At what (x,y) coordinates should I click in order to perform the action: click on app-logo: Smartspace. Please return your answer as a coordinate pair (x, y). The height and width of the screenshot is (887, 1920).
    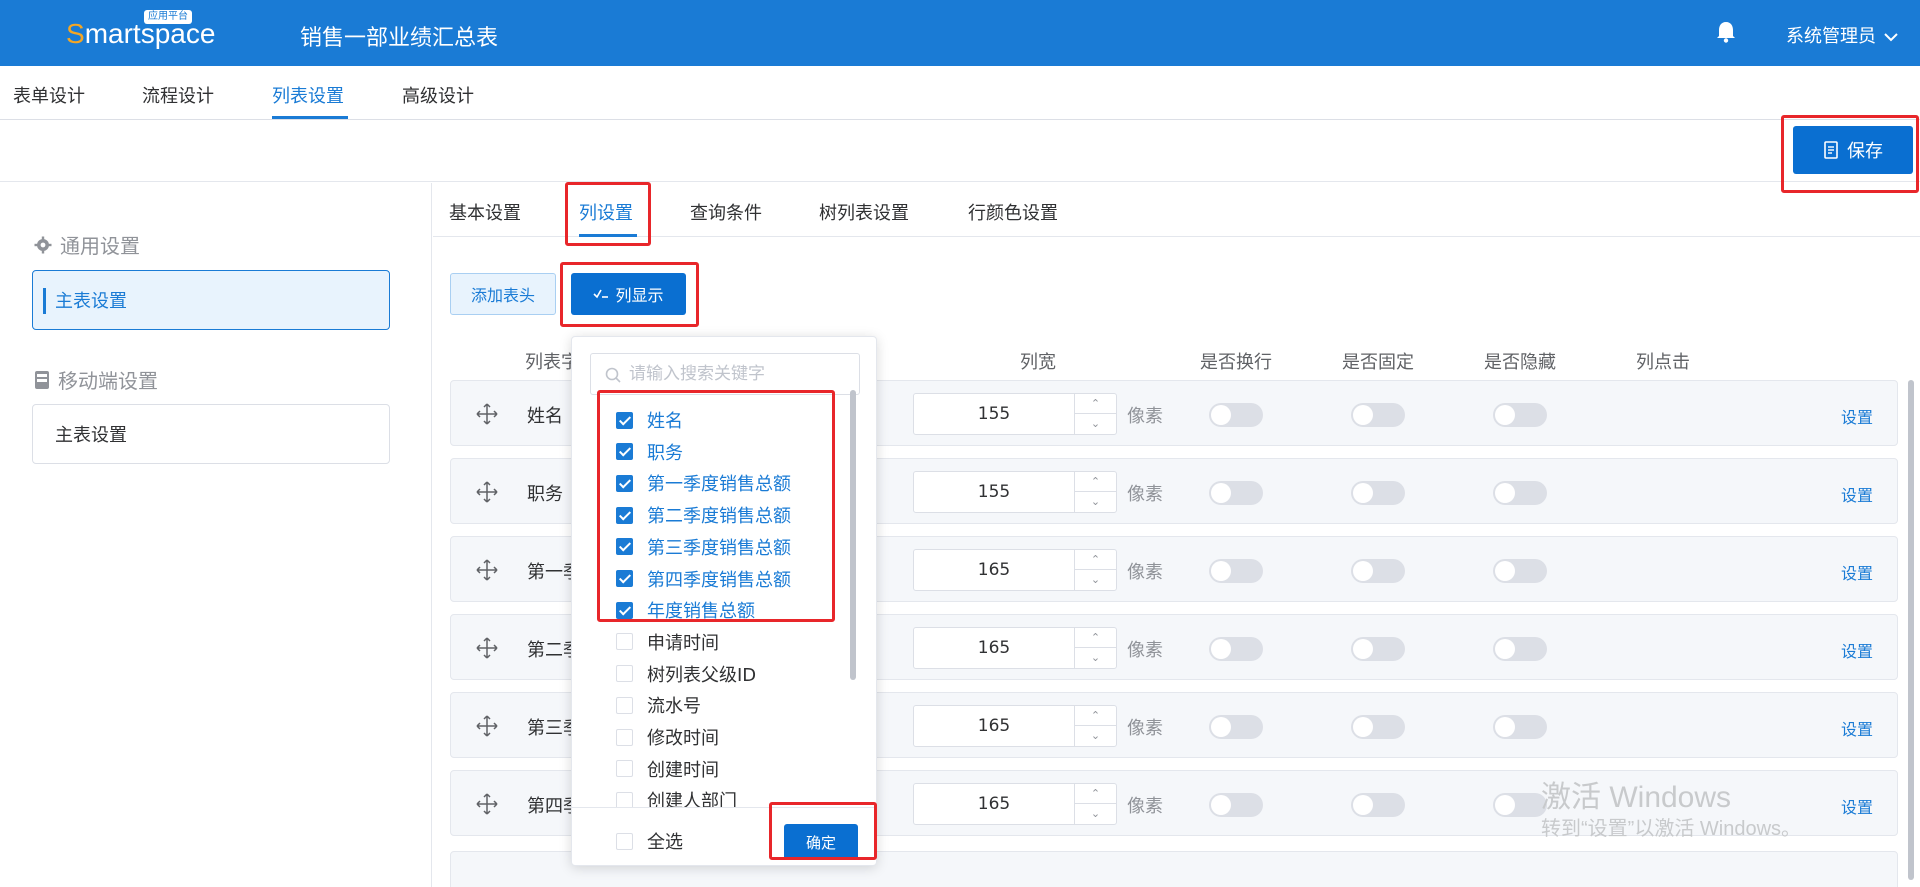
    Looking at the image, I should click on (140, 34).